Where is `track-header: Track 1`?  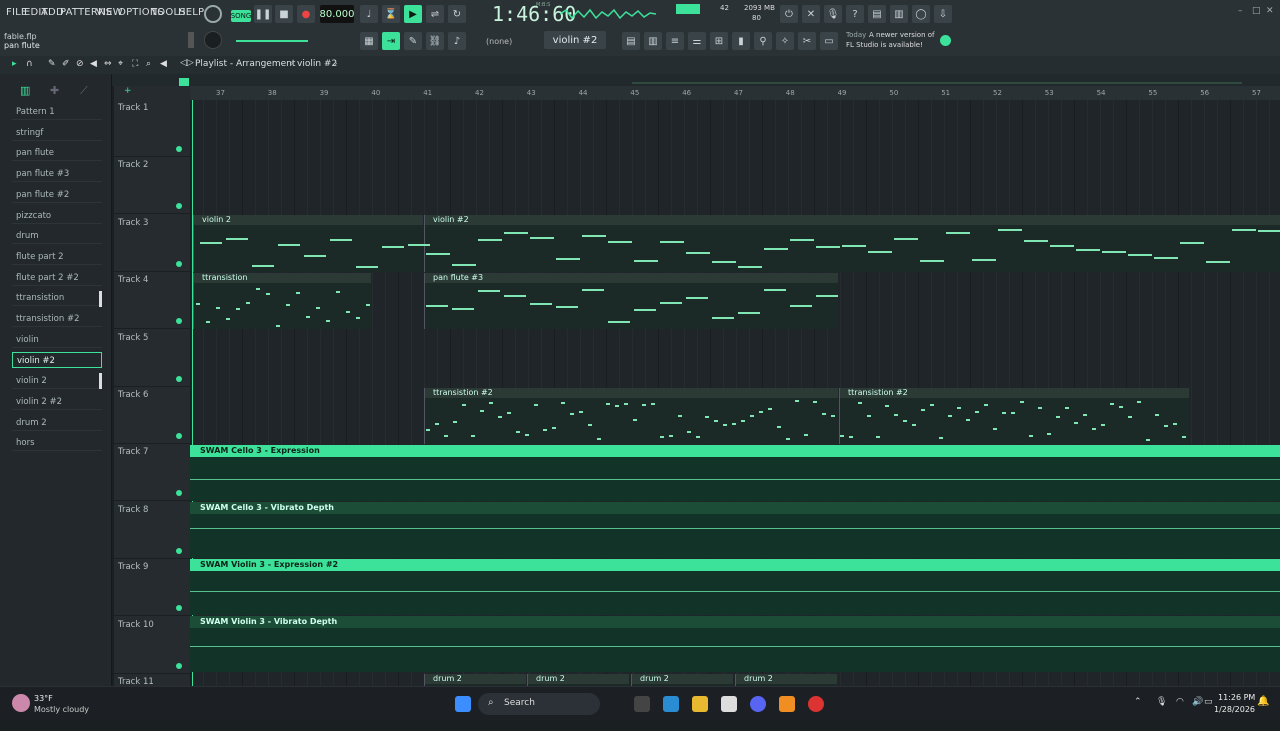
track-header: Track 1 is located at coordinates (152, 128).